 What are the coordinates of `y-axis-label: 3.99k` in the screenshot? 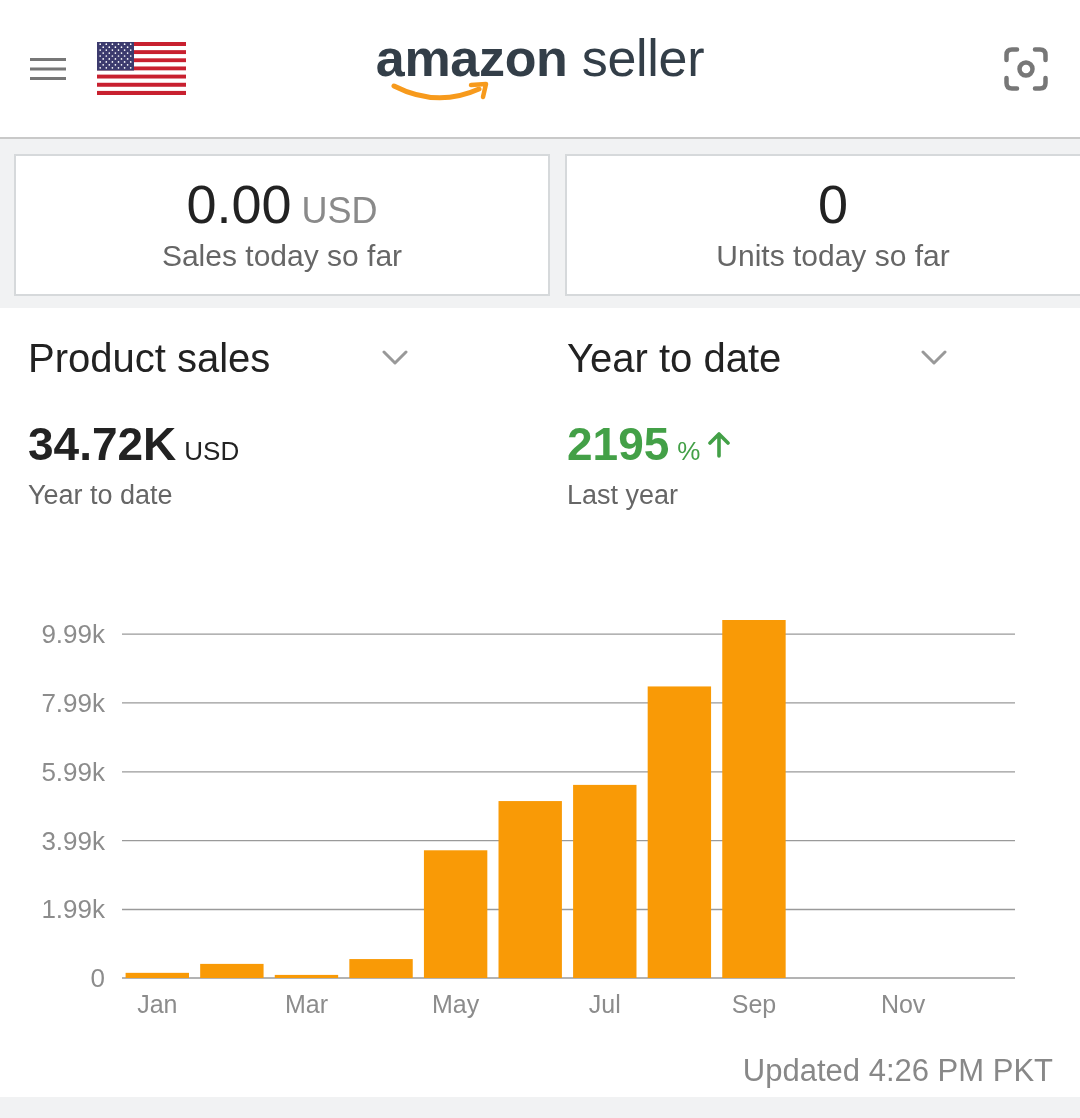 It's located at (73, 840).